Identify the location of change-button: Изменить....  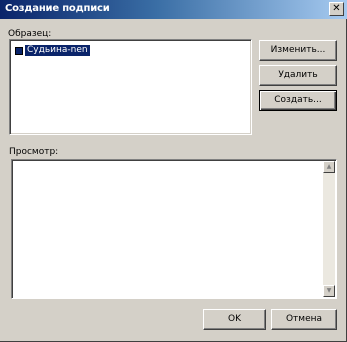
(298, 50).